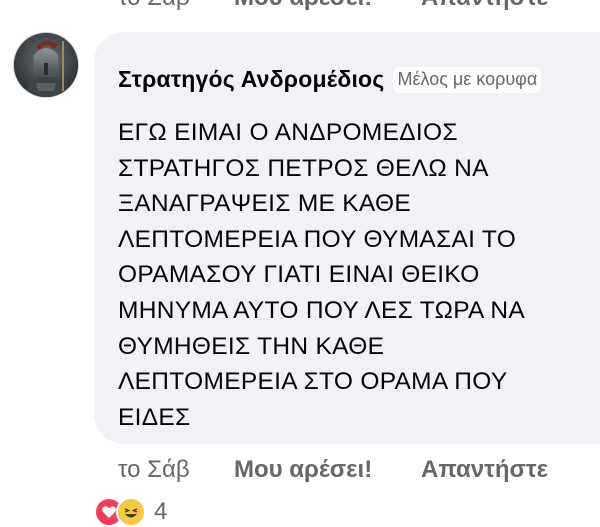 The image size is (600, 527). I want to click on comment-text-line: ΛΕΠΤΟΜΕΡΕΙΑ ΠΟΥ ΘΥΜΑΣΑΙ ΤΟ, so click(317, 239).